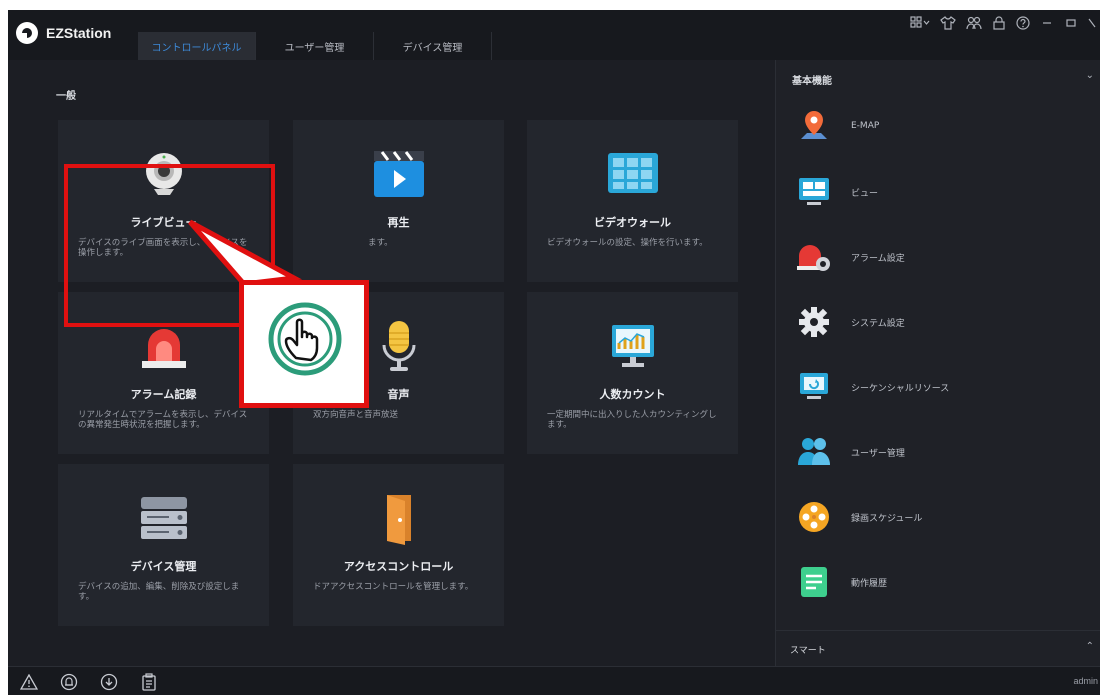 The image size is (1100, 695). What do you see at coordinates (163, 518) in the screenshot?
I see `server-icon` at bounding box center [163, 518].